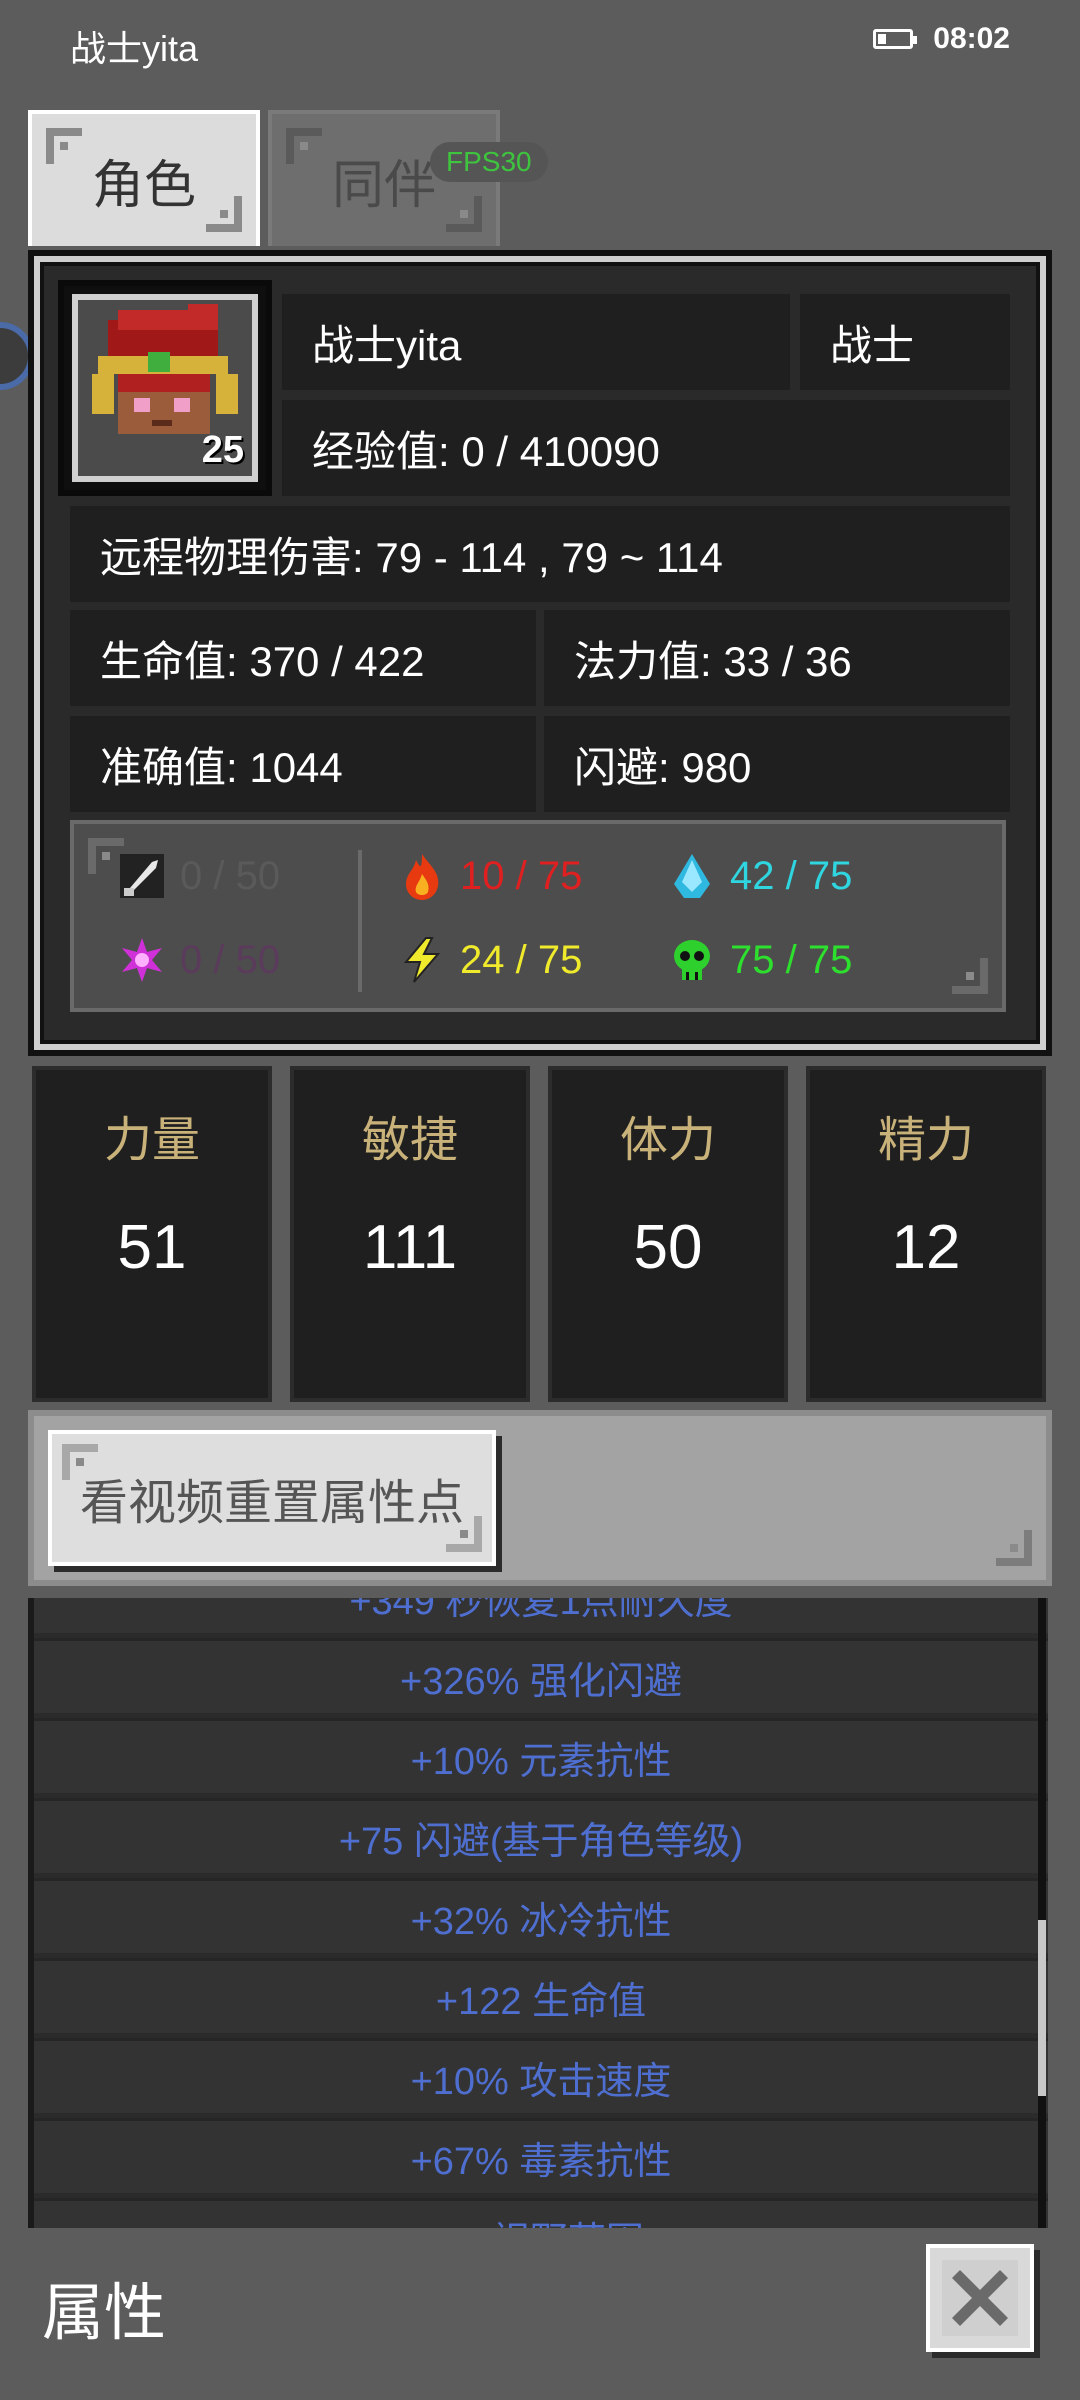 This screenshot has height=2400, width=1080. What do you see at coordinates (1042, 1913) in the screenshot?
I see `scrollbar-track` at bounding box center [1042, 1913].